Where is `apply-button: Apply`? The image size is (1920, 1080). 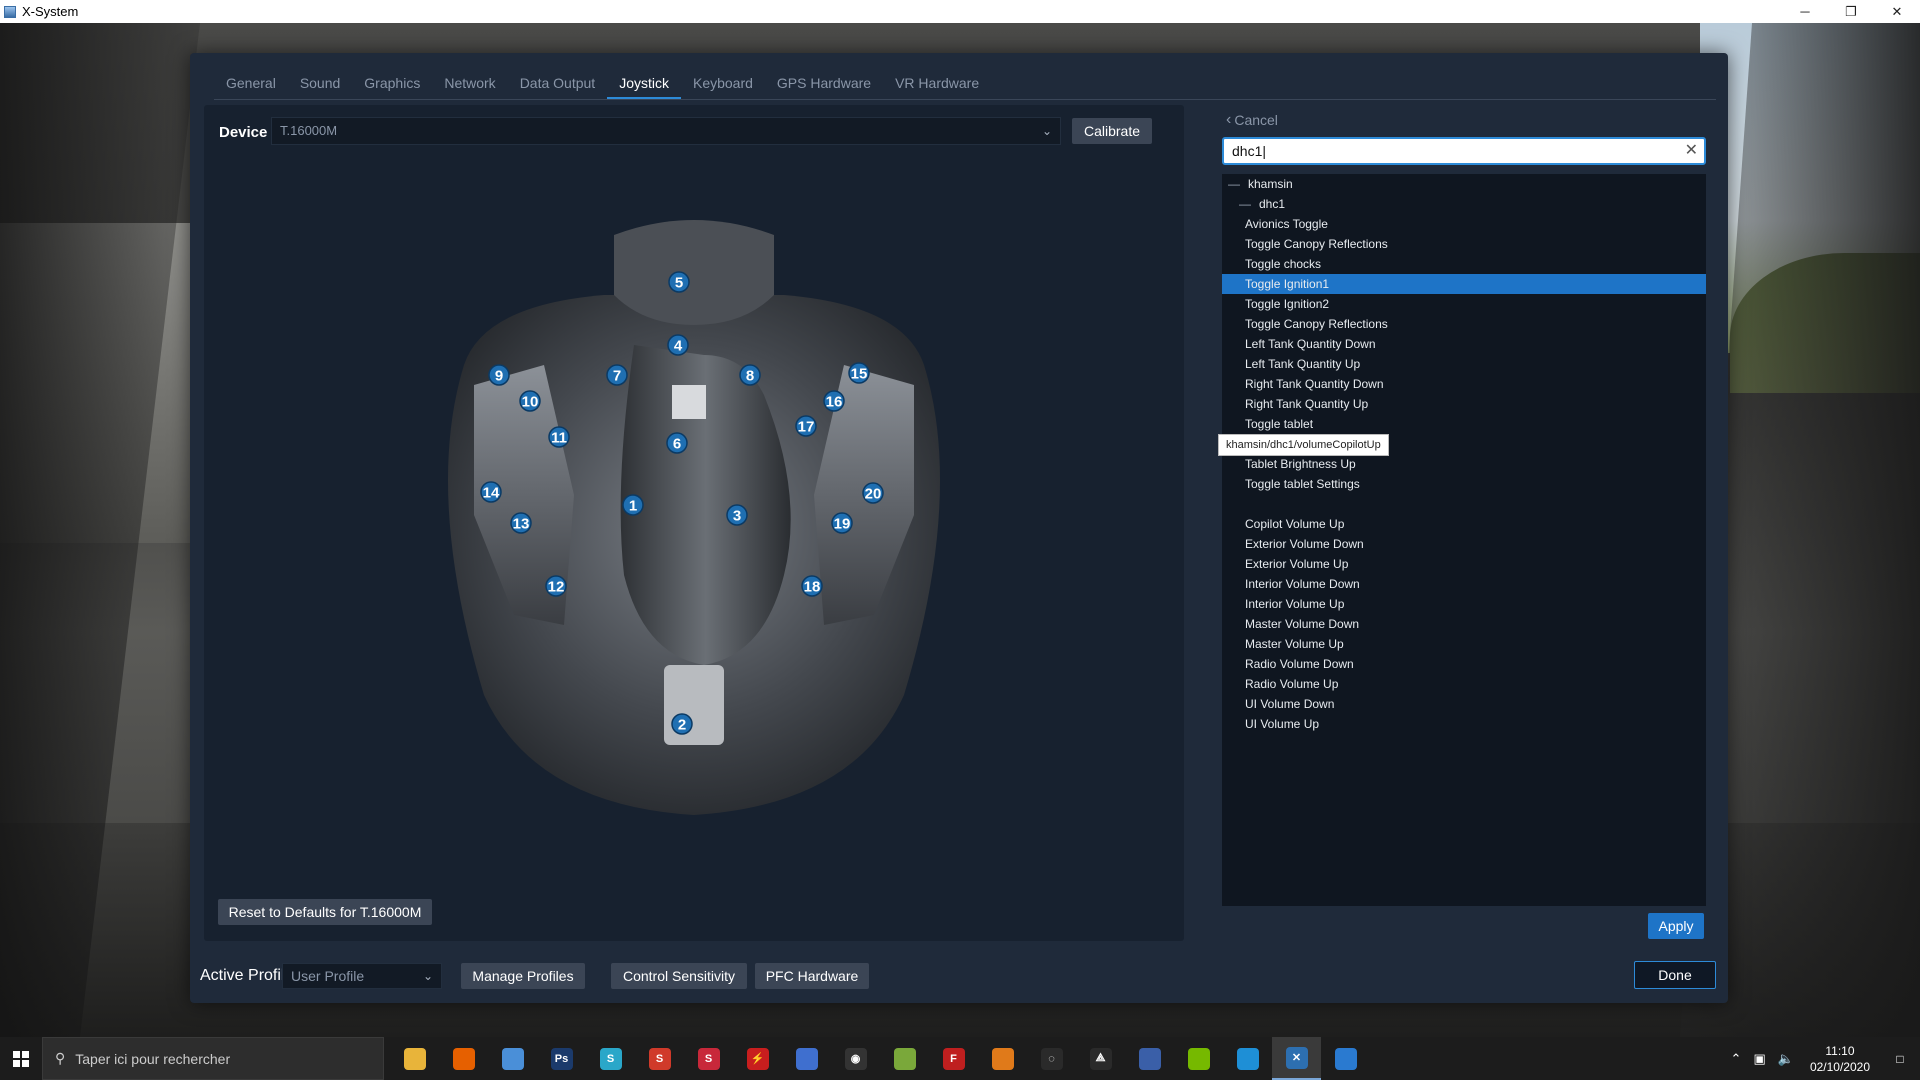 apply-button: Apply is located at coordinates (1676, 926).